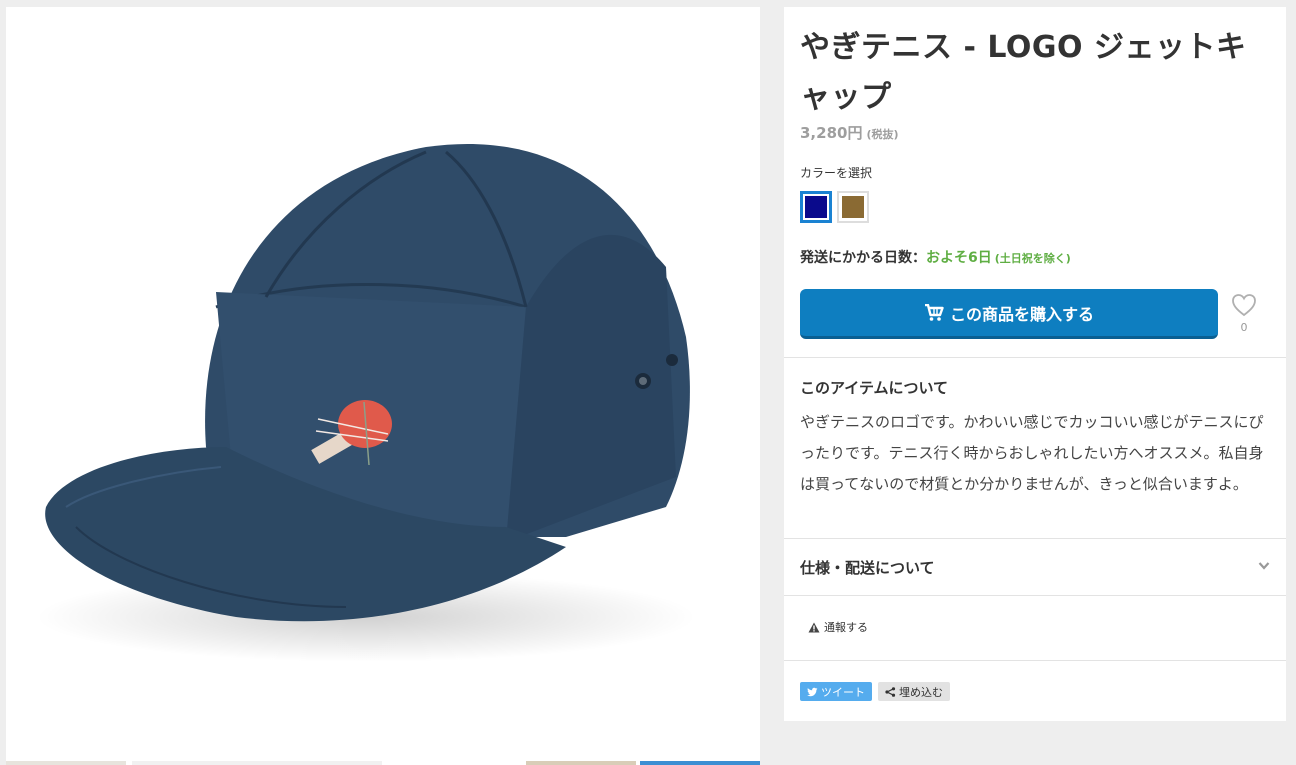 The height and width of the screenshot is (765, 1296). I want to click on specs-accordion: 仕様・配送について, so click(1035, 567).